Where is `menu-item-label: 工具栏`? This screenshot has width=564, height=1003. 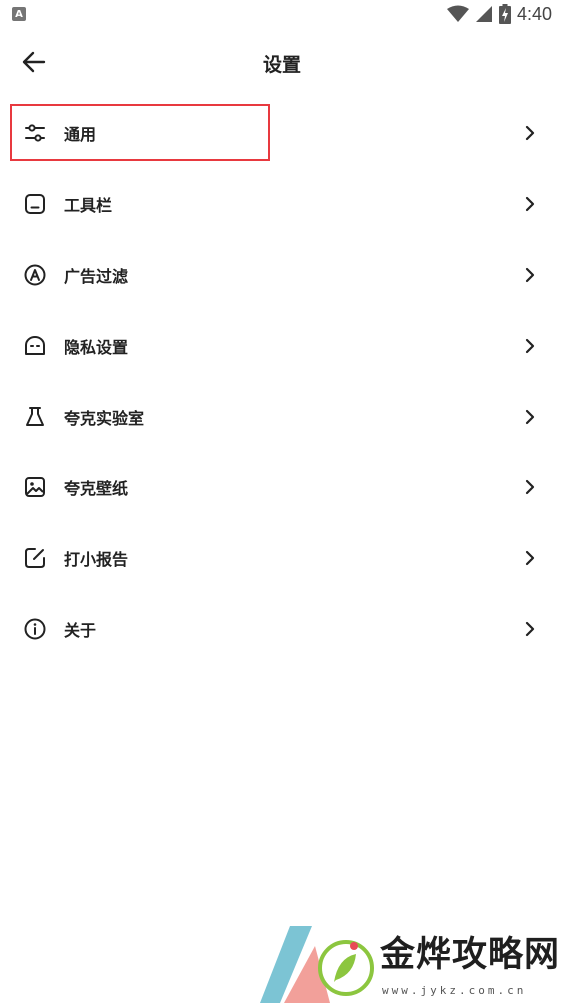
menu-item-label: 工具栏 is located at coordinates (88, 206).